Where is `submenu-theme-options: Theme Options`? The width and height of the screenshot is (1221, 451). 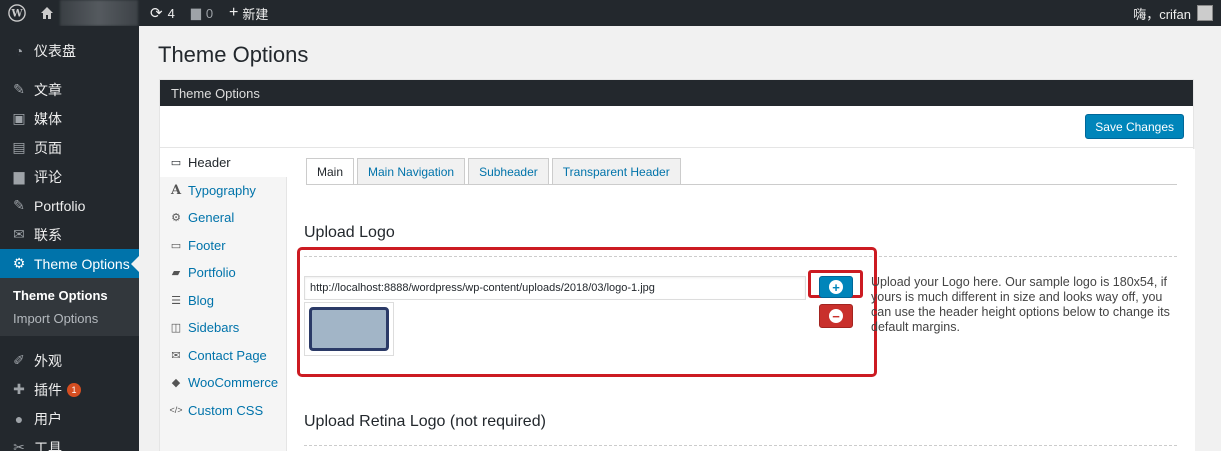 submenu-theme-options: Theme Options is located at coordinates (69, 295).